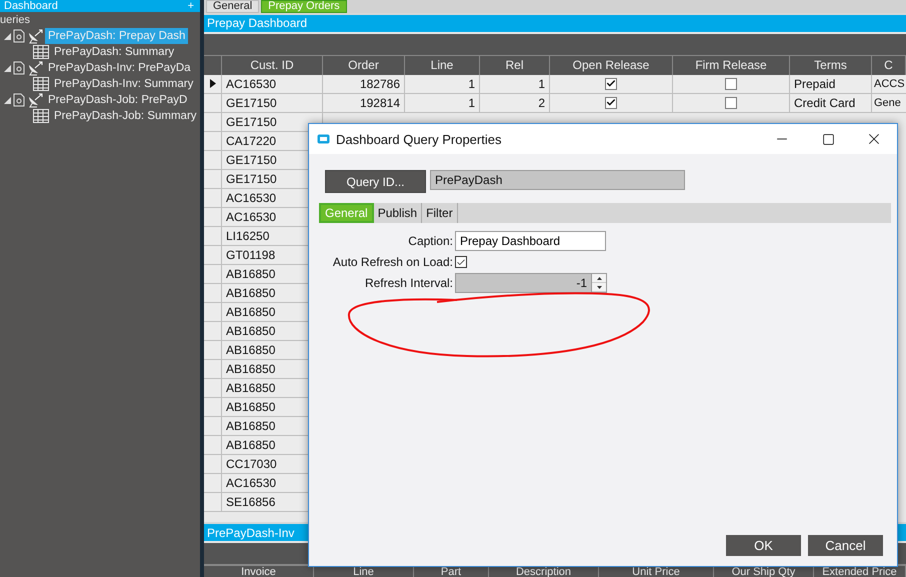  I want to click on tab: Publish, so click(398, 213).